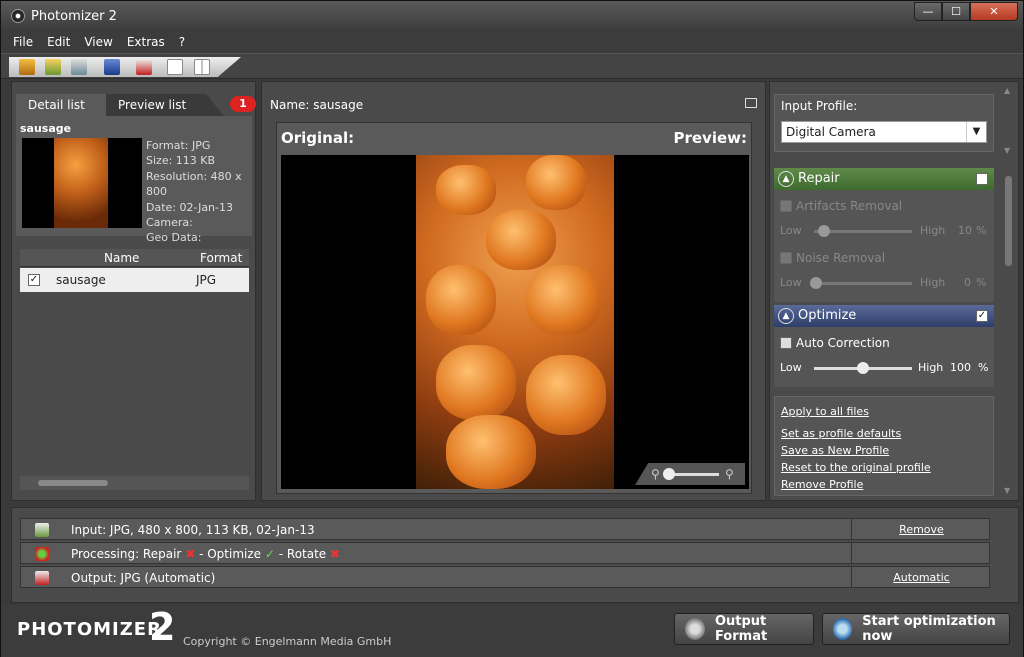 This screenshot has height=657, width=1024. What do you see at coordinates (786, 343) in the screenshot?
I see `auto-correction-checkbox` at bounding box center [786, 343].